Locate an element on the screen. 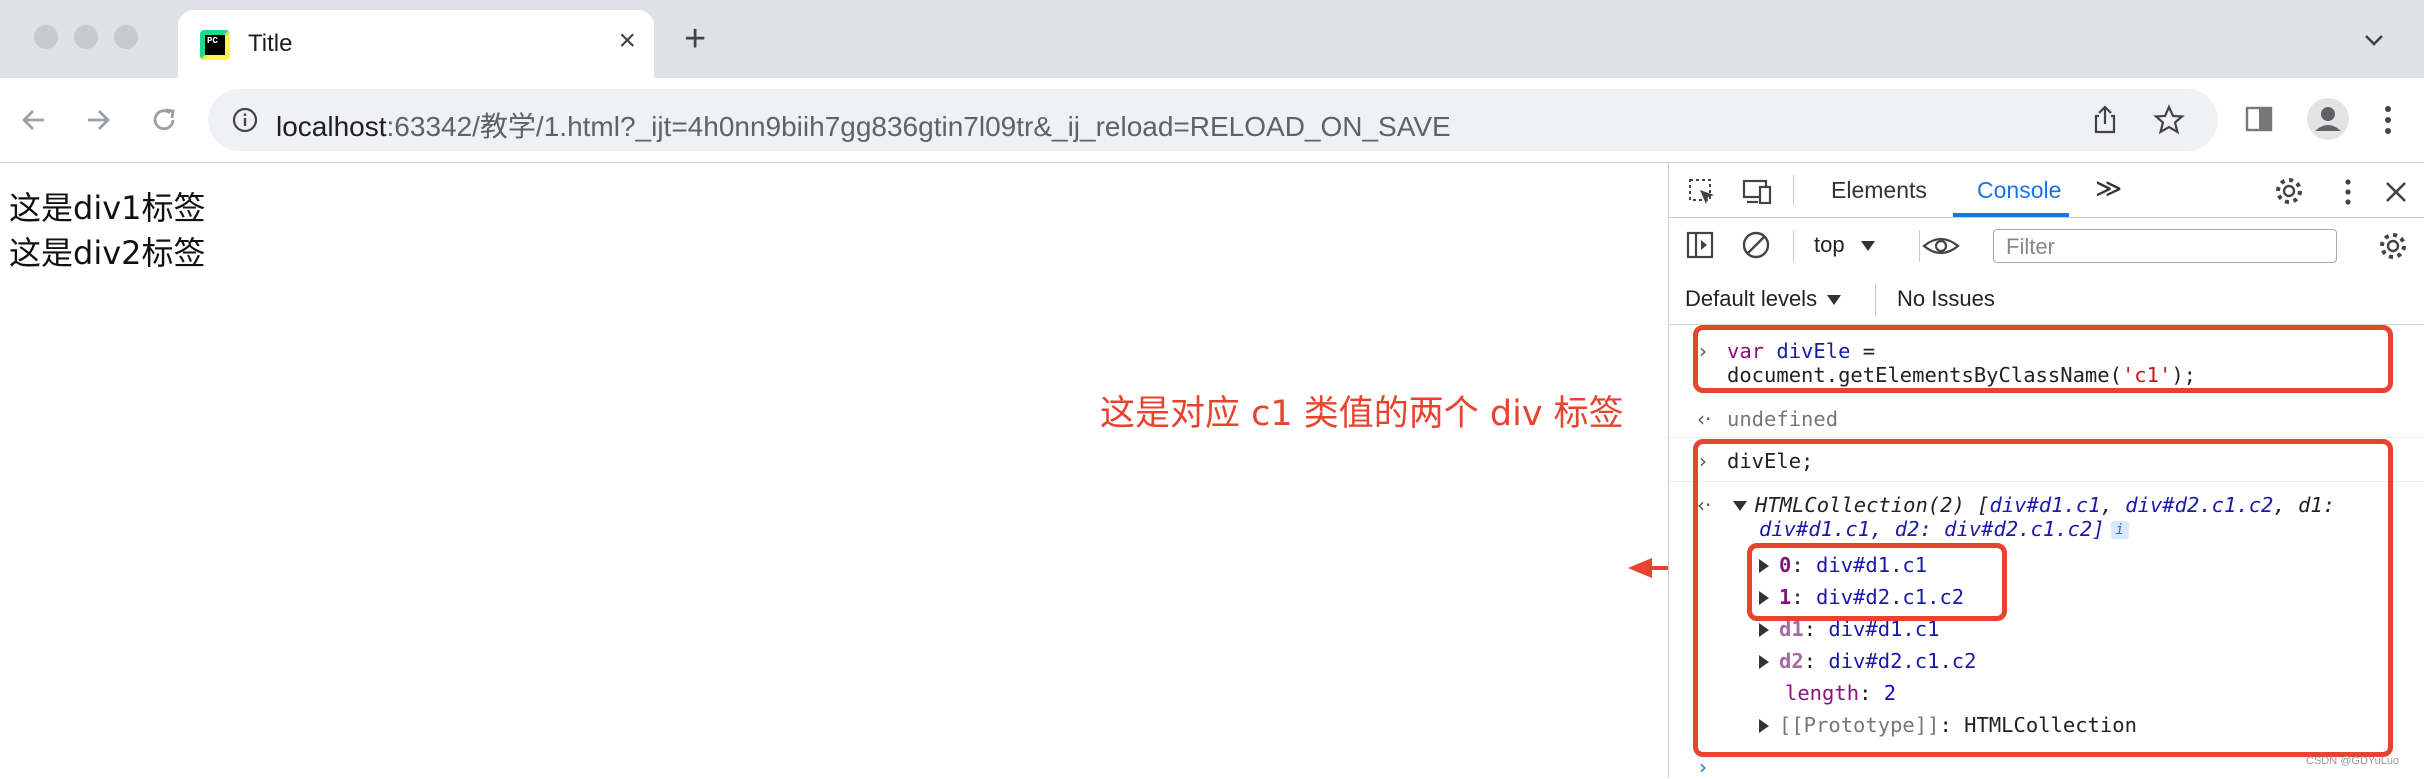  live-expression-eye-icon is located at coordinates (1941, 246).